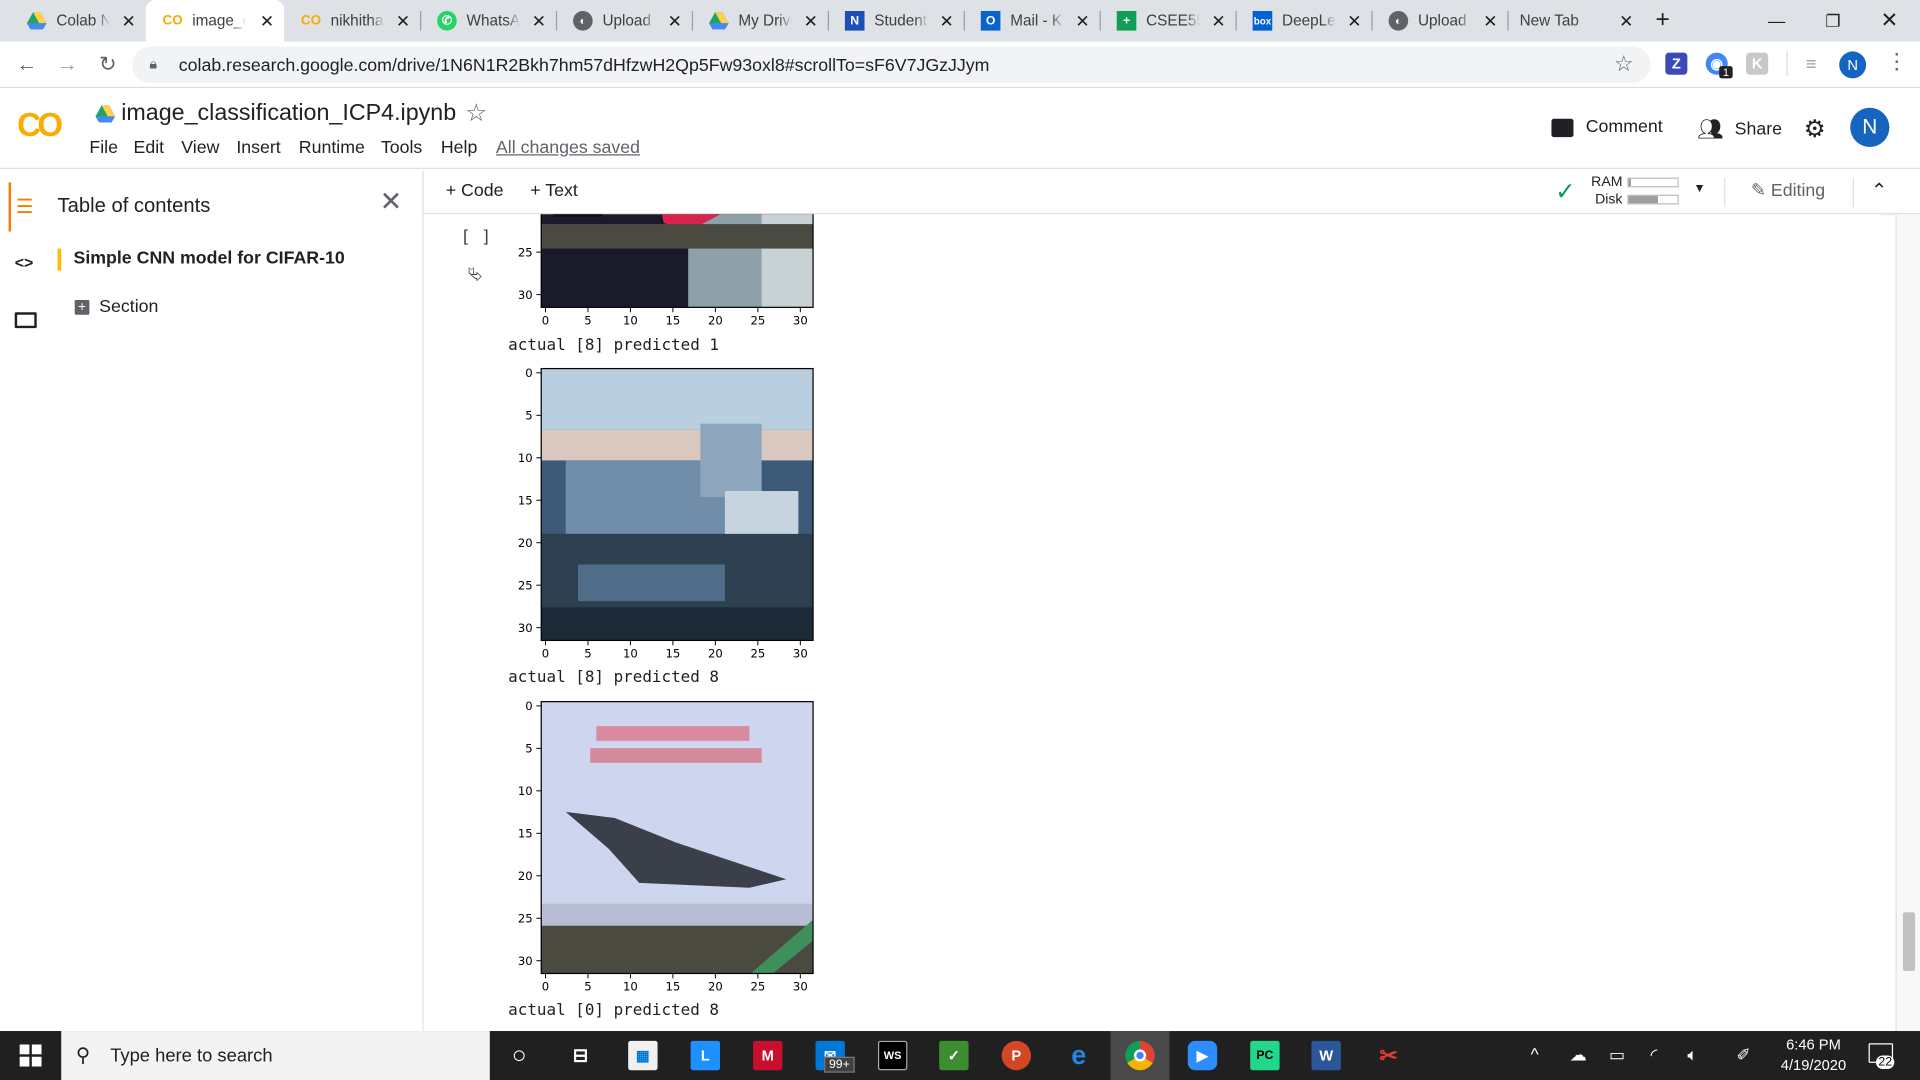  Describe the element at coordinates (24, 262) in the screenshot. I see `code-snippets-icon: <>` at that location.